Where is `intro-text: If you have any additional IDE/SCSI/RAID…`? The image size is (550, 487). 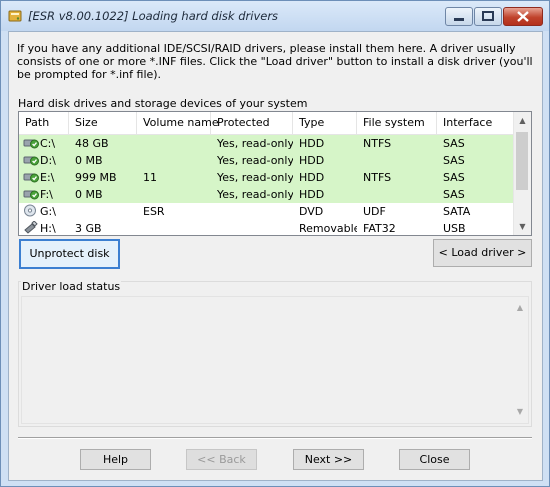 intro-text: If you have any additional IDE/SCSI/RAID… is located at coordinates (275, 61).